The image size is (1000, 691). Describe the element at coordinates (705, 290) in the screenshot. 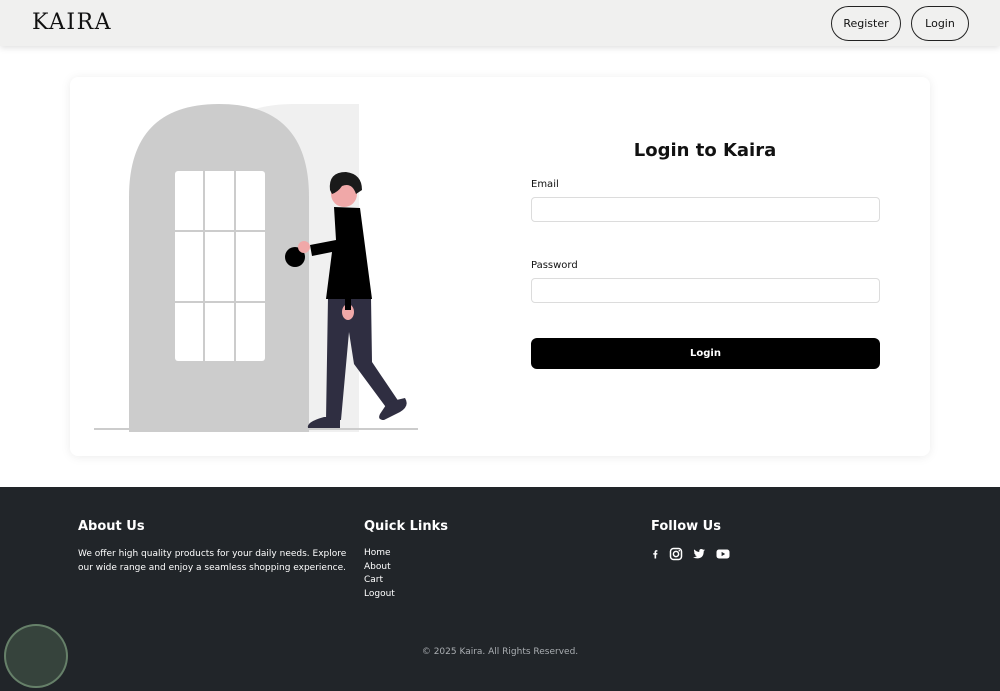

I see `password-field` at that location.